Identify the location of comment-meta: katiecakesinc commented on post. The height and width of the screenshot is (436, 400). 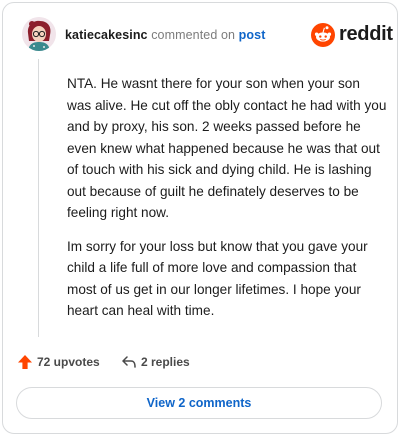
(165, 35).